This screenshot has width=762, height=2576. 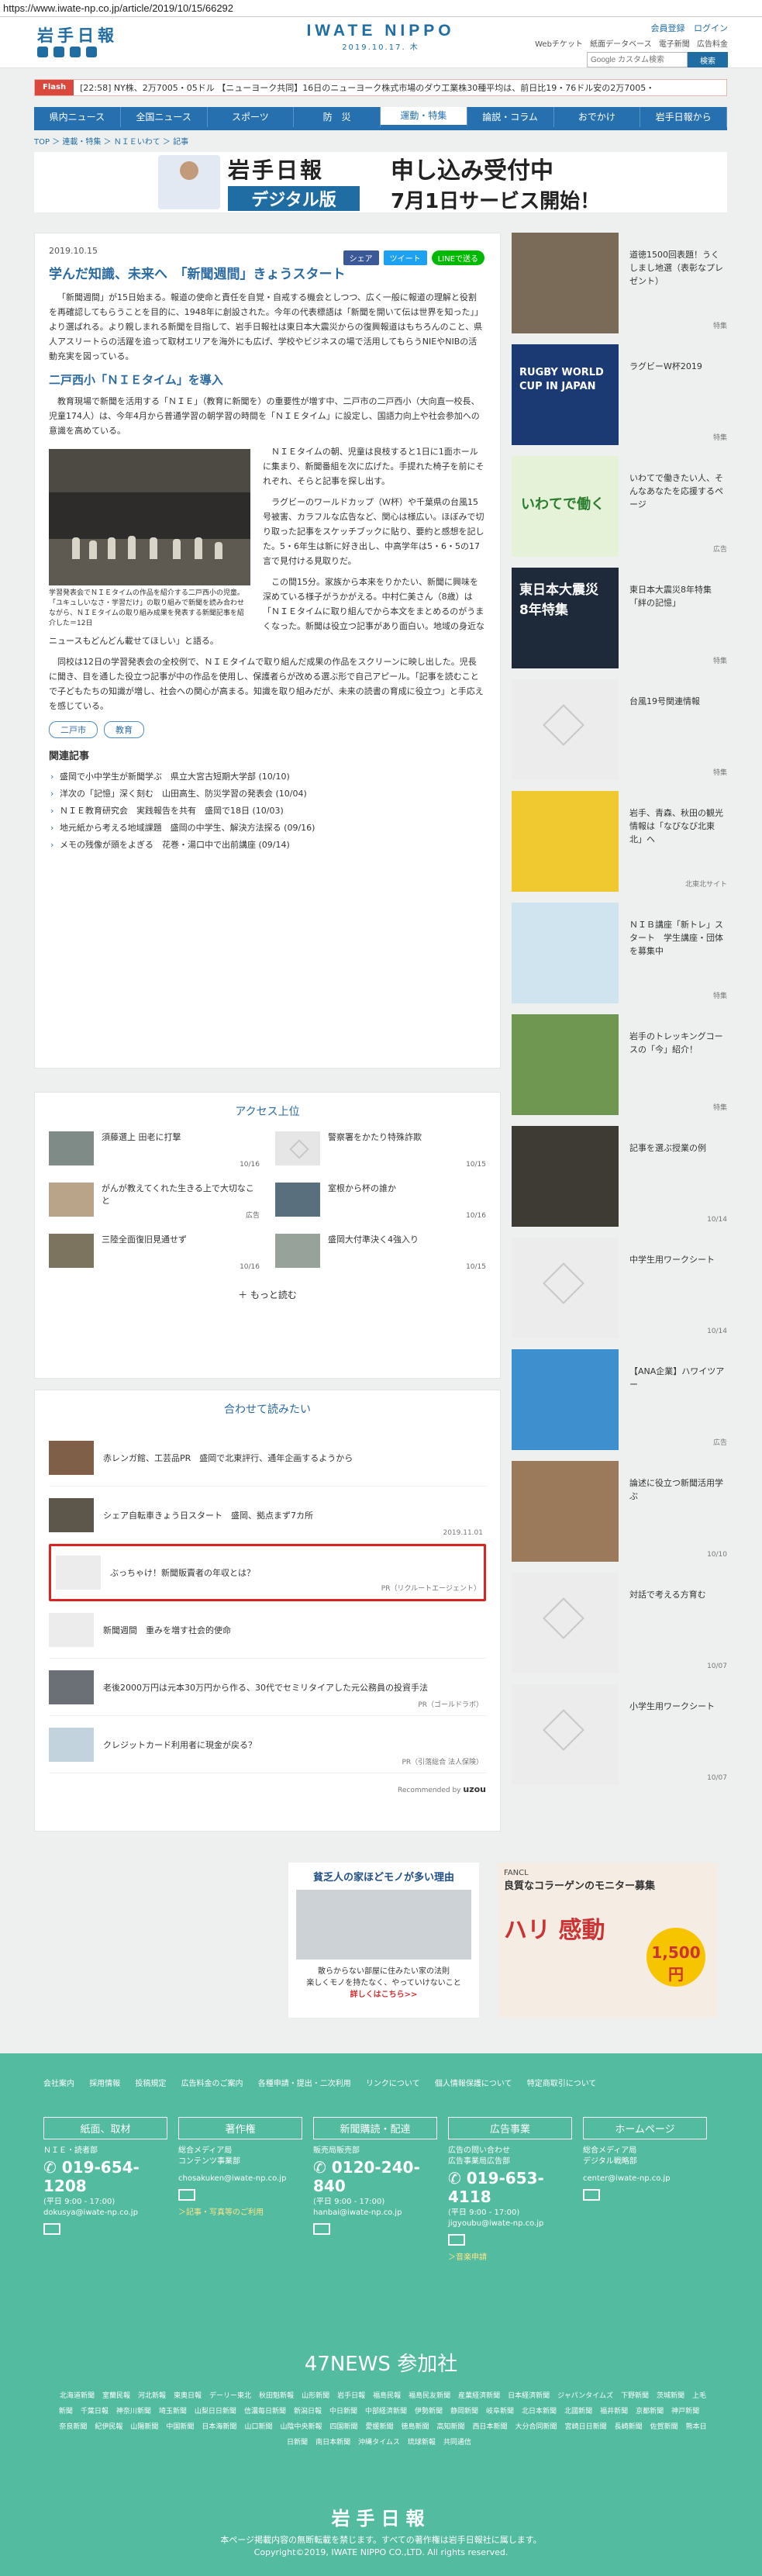 I want to click on recommendation-item: 赤レンガ館、工芸品PR 盛岡で北東評行、通年企画するようから, so click(x=267, y=1458).